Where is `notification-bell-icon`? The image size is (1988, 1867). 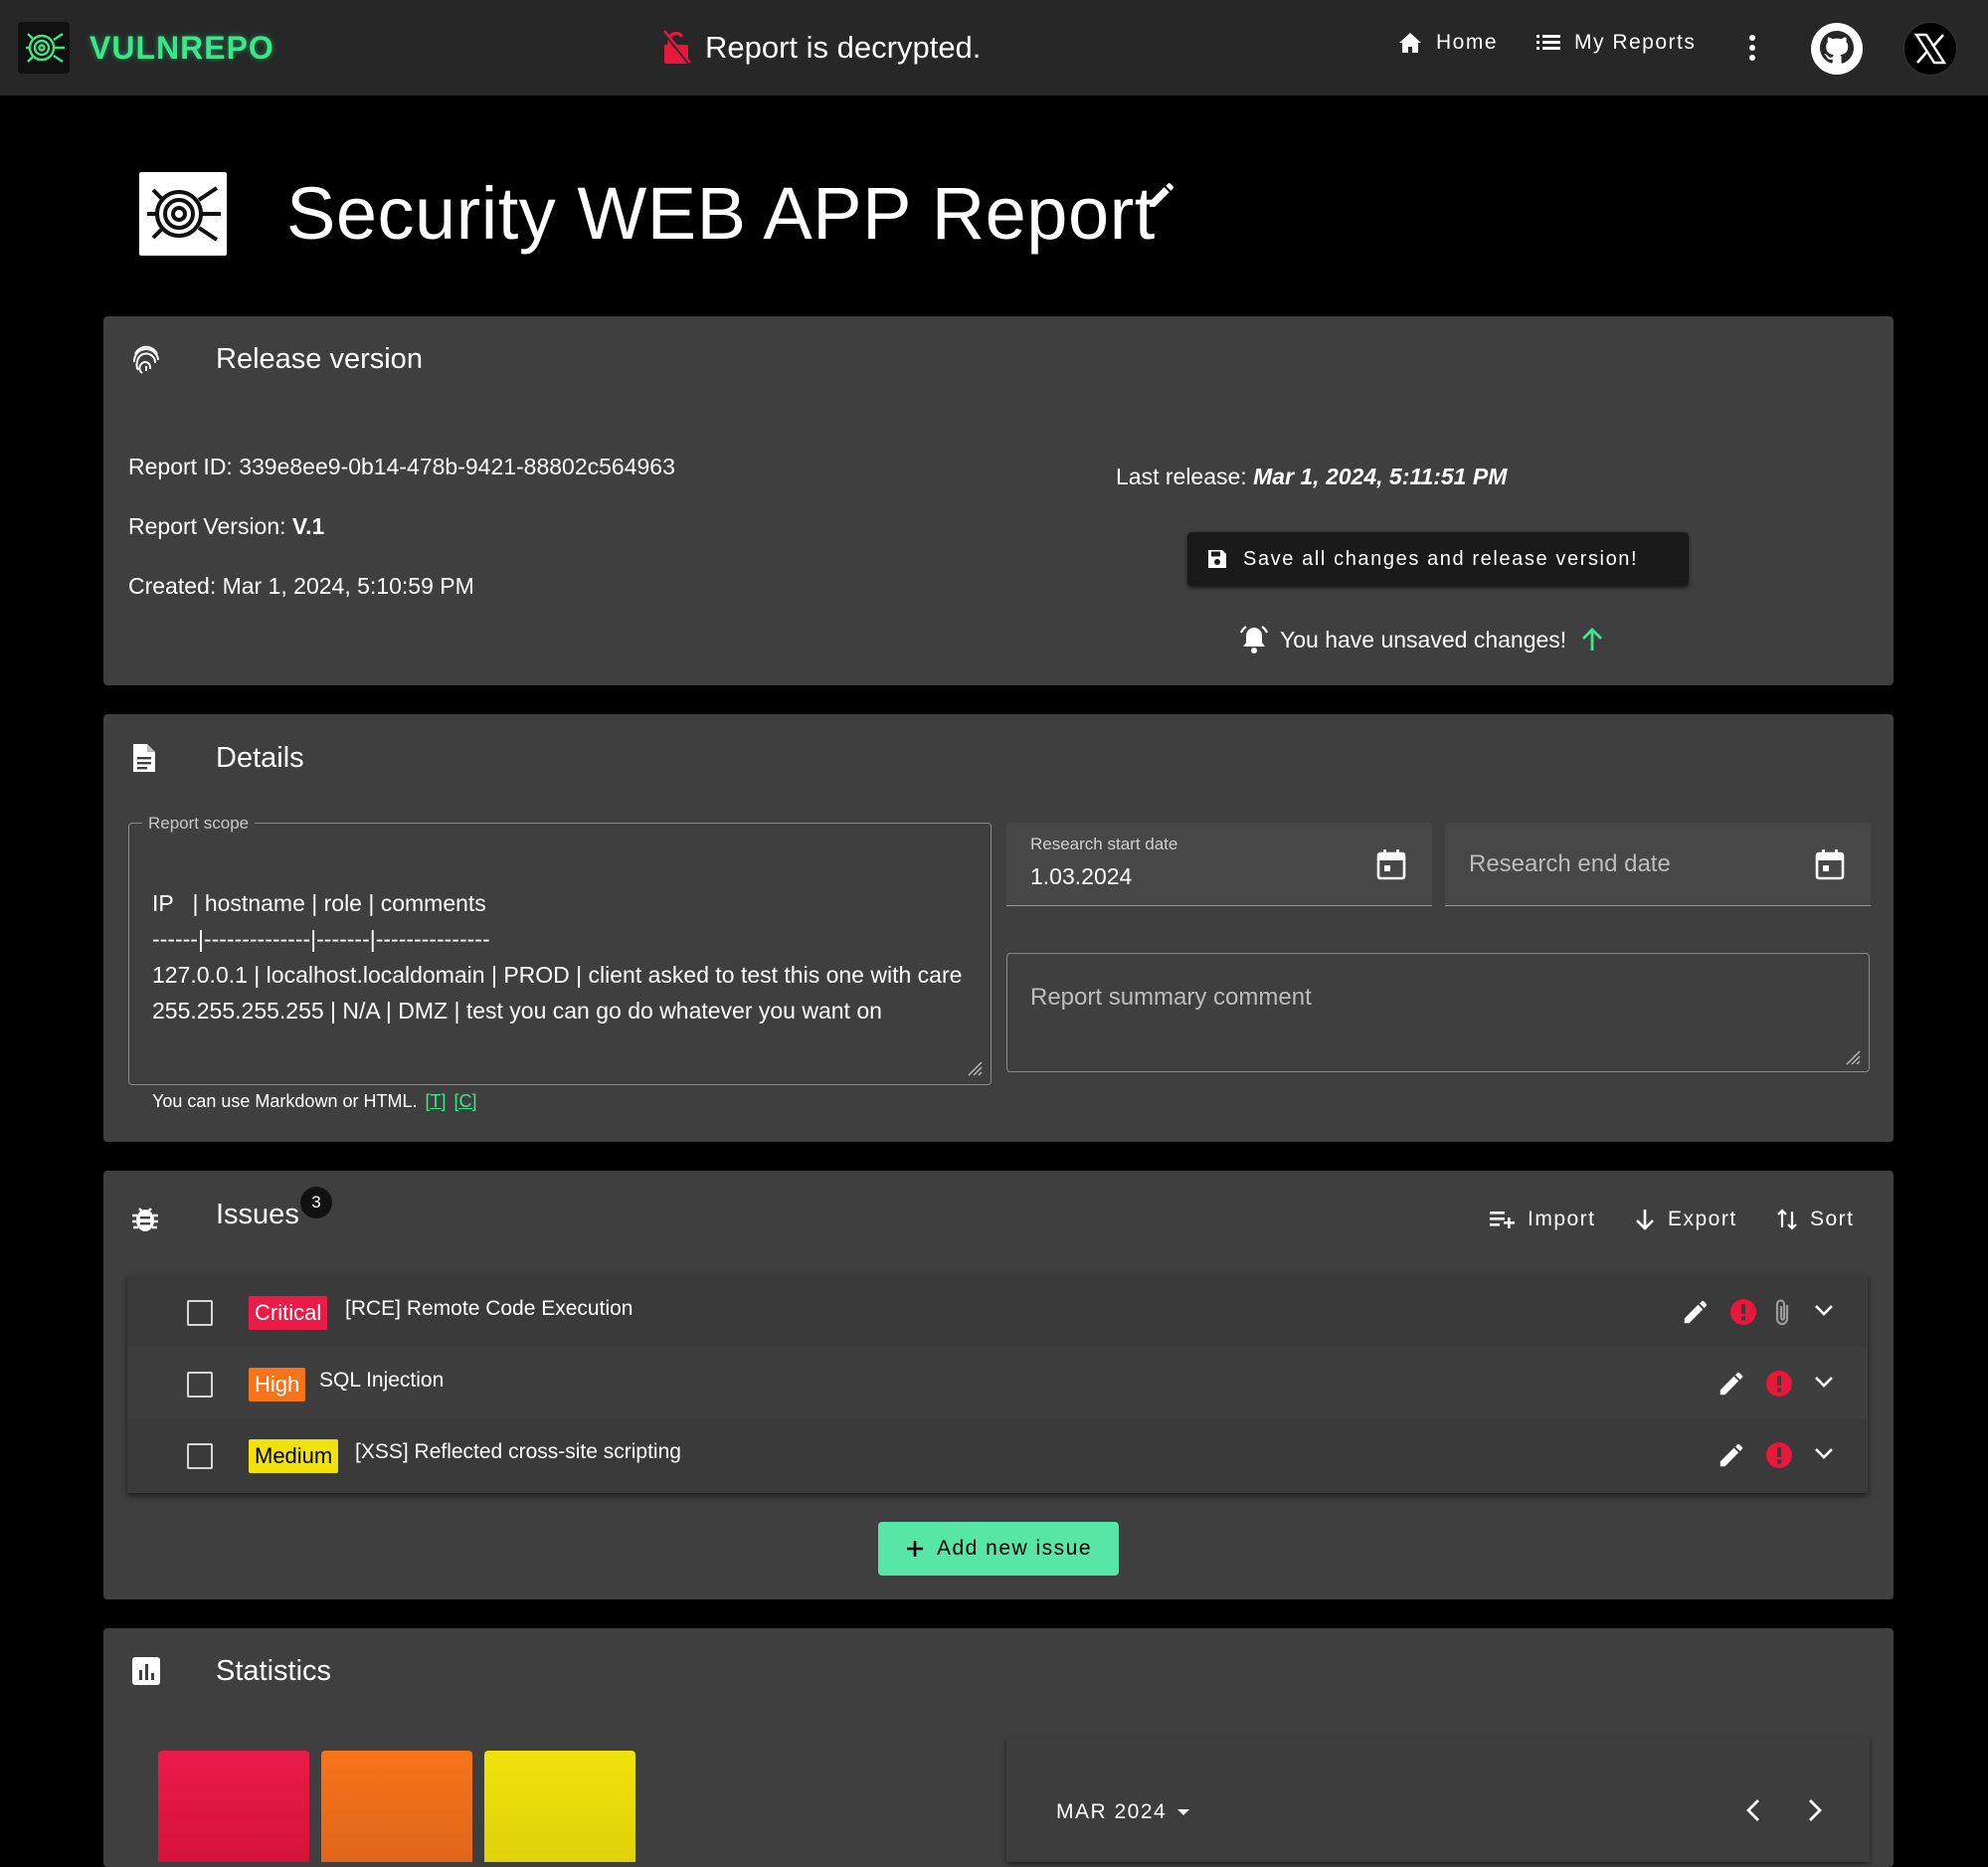 notification-bell-icon is located at coordinates (1254, 639).